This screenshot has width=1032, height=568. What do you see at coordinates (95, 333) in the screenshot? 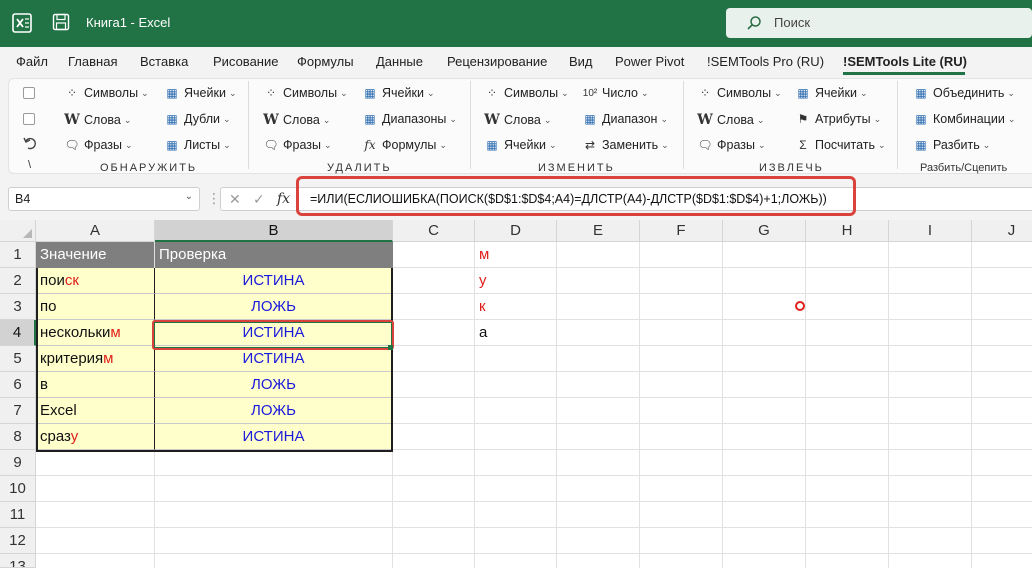
I see `cell-a4: нескольким` at bounding box center [95, 333].